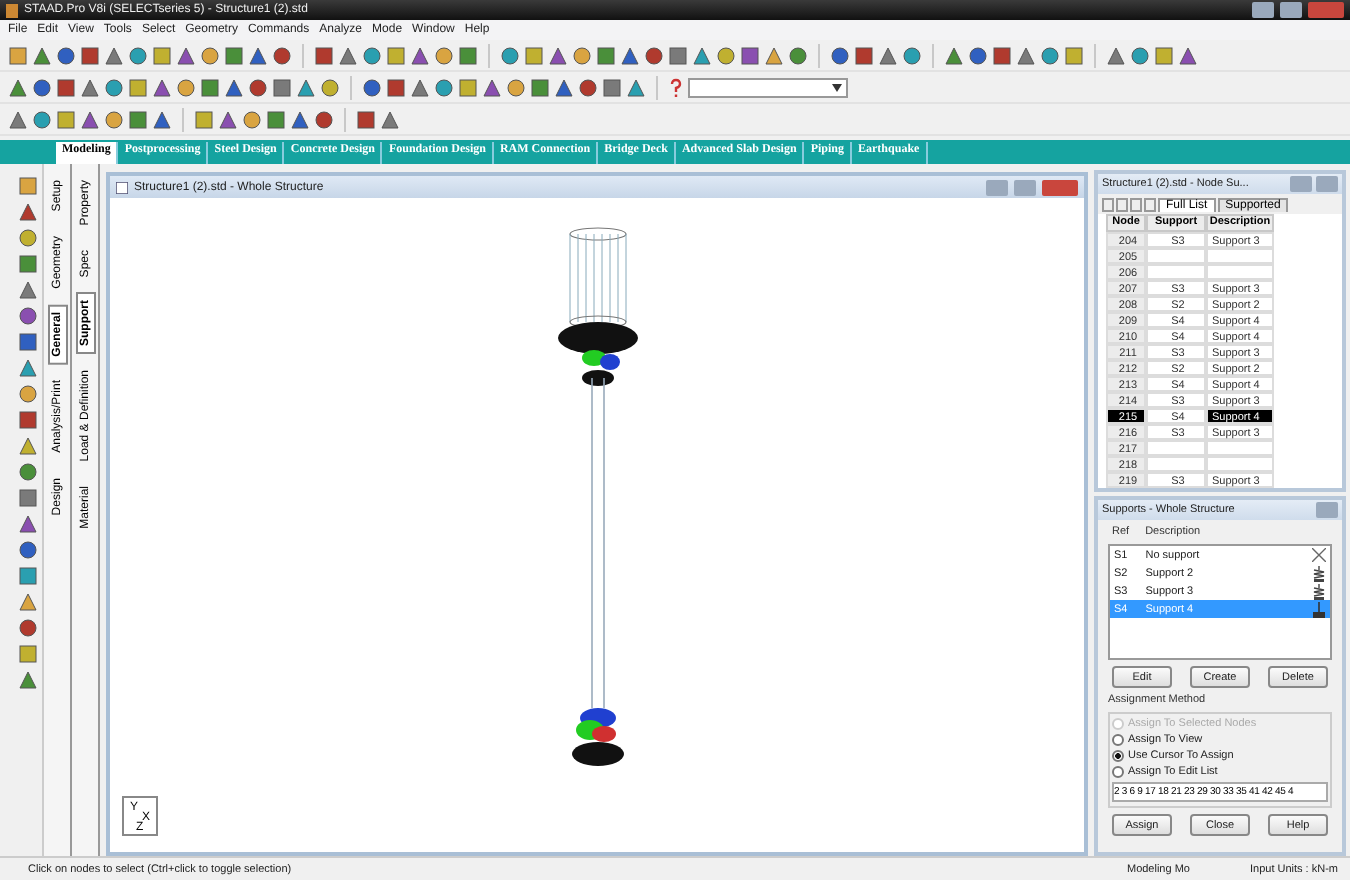 This screenshot has width=1350, height=880. What do you see at coordinates (837, 87) in the screenshot?
I see `caret-icon` at bounding box center [837, 87].